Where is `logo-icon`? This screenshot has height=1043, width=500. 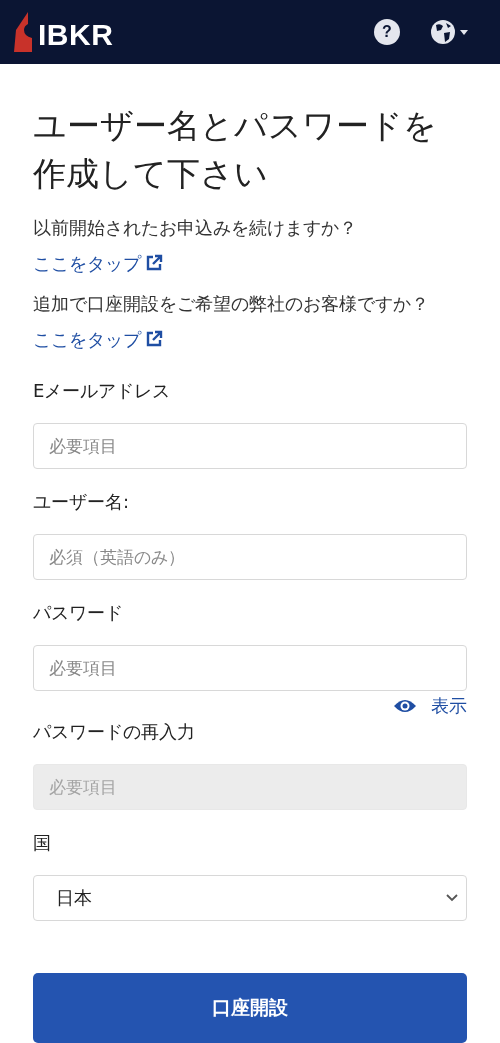 logo-icon is located at coordinates (23, 32).